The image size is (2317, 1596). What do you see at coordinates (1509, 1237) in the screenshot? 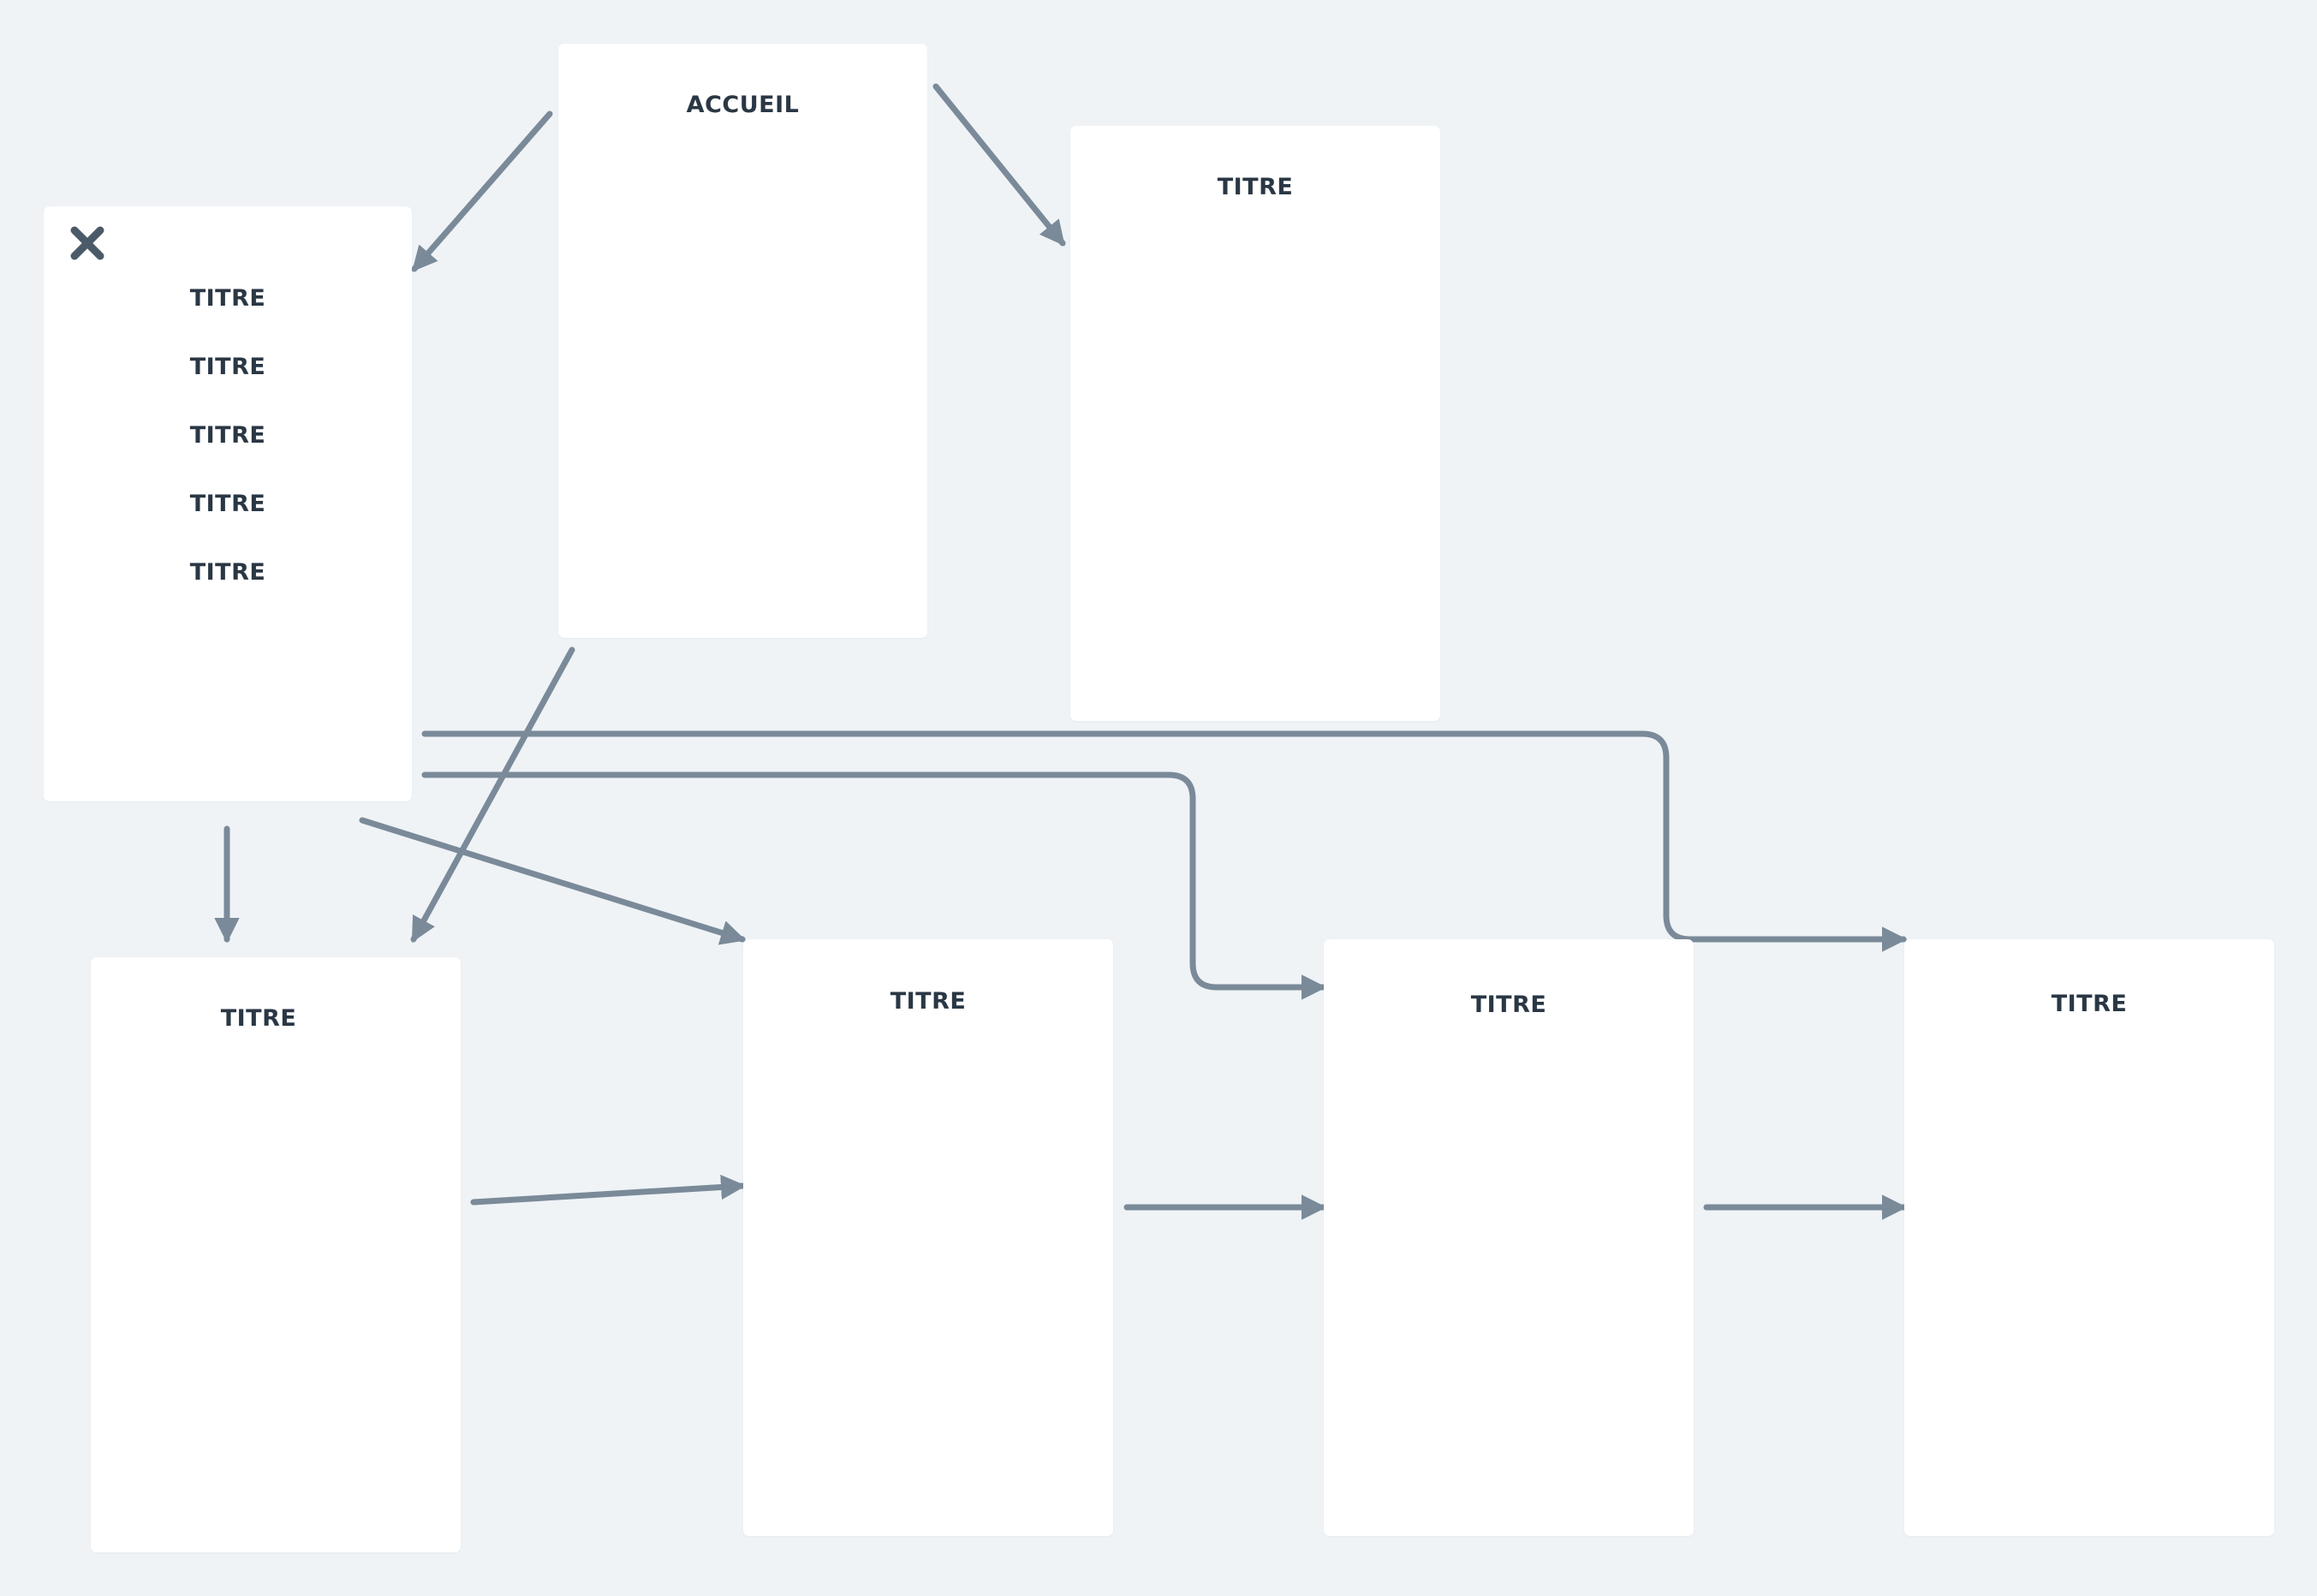
I see `screen-bottom-3: TITRE` at bounding box center [1509, 1237].